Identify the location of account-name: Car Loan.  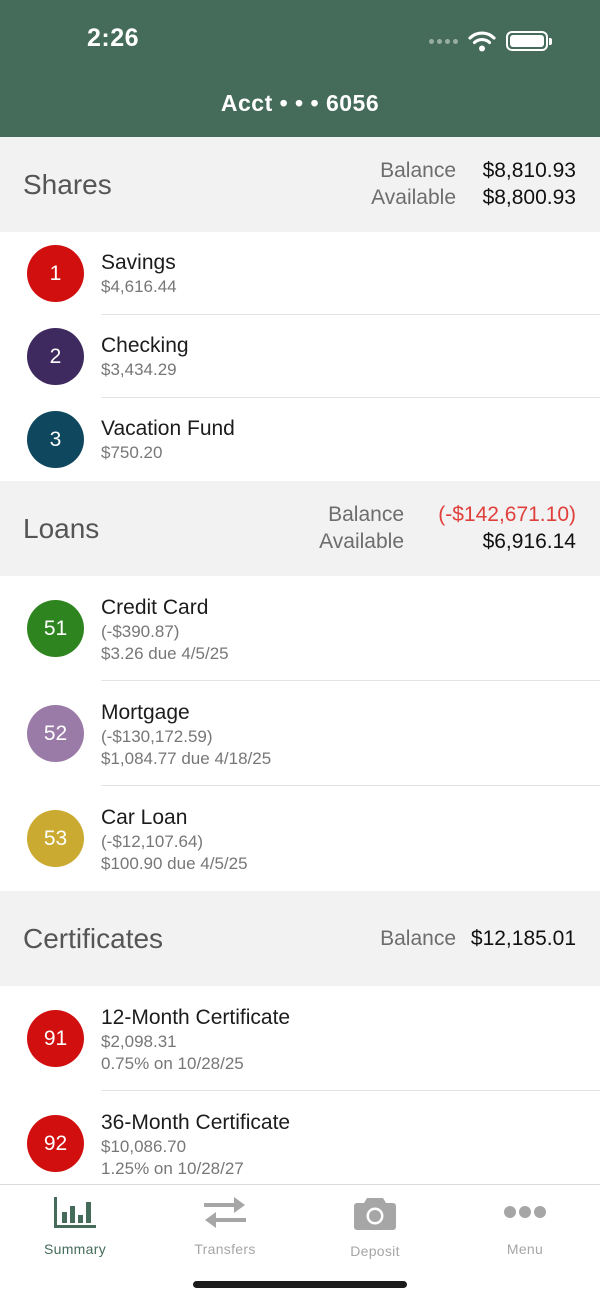
(144, 817).